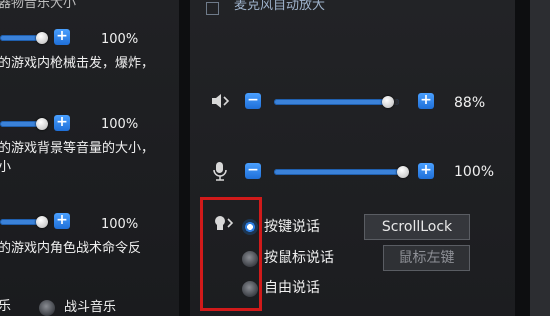 This screenshot has width=550, height=316. Describe the element at coordinates (299, 258) in the screenshot. I see `mouse-to-talk-label: 按鼠标说话` at that location.